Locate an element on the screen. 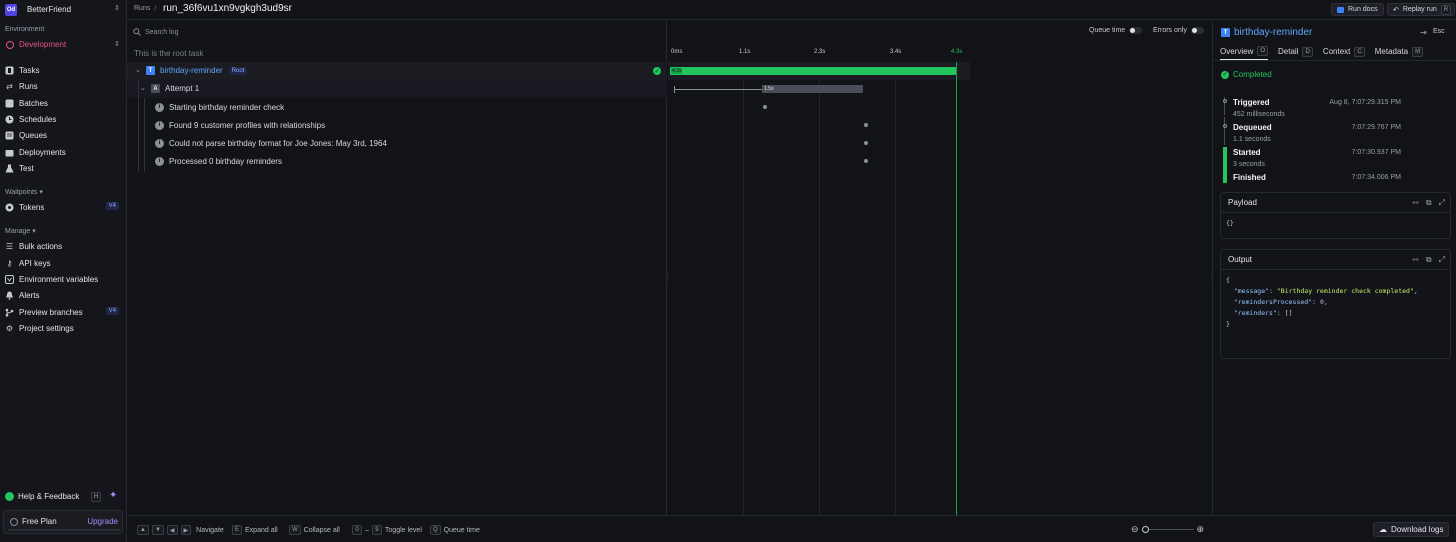  log-row: i Processed 0 birthday reminders is located at coordinates (218, 161).